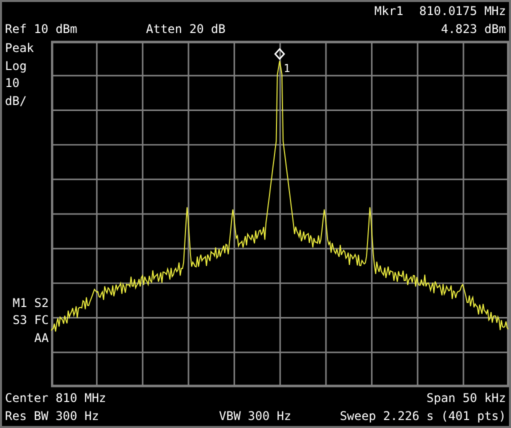  I want to click on resolution-bandwidth: Res BW 300 Hz, so click(52, 416).